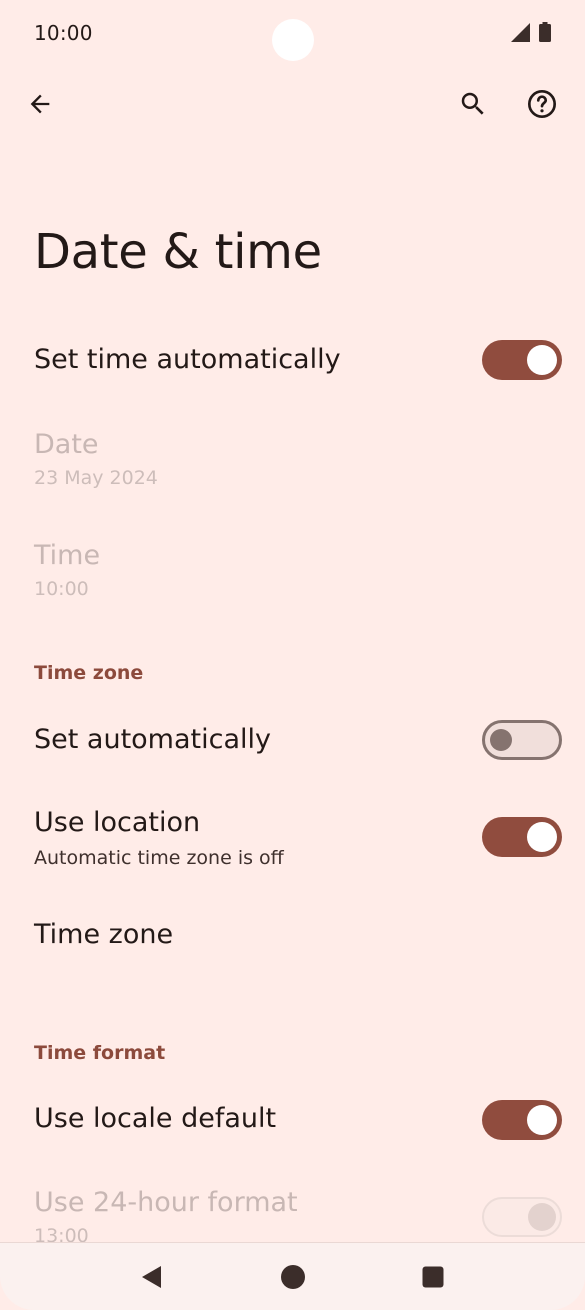  Describe the element at coordinates (293, 40) in the screenshot. I see `camera-cutout` at that location.